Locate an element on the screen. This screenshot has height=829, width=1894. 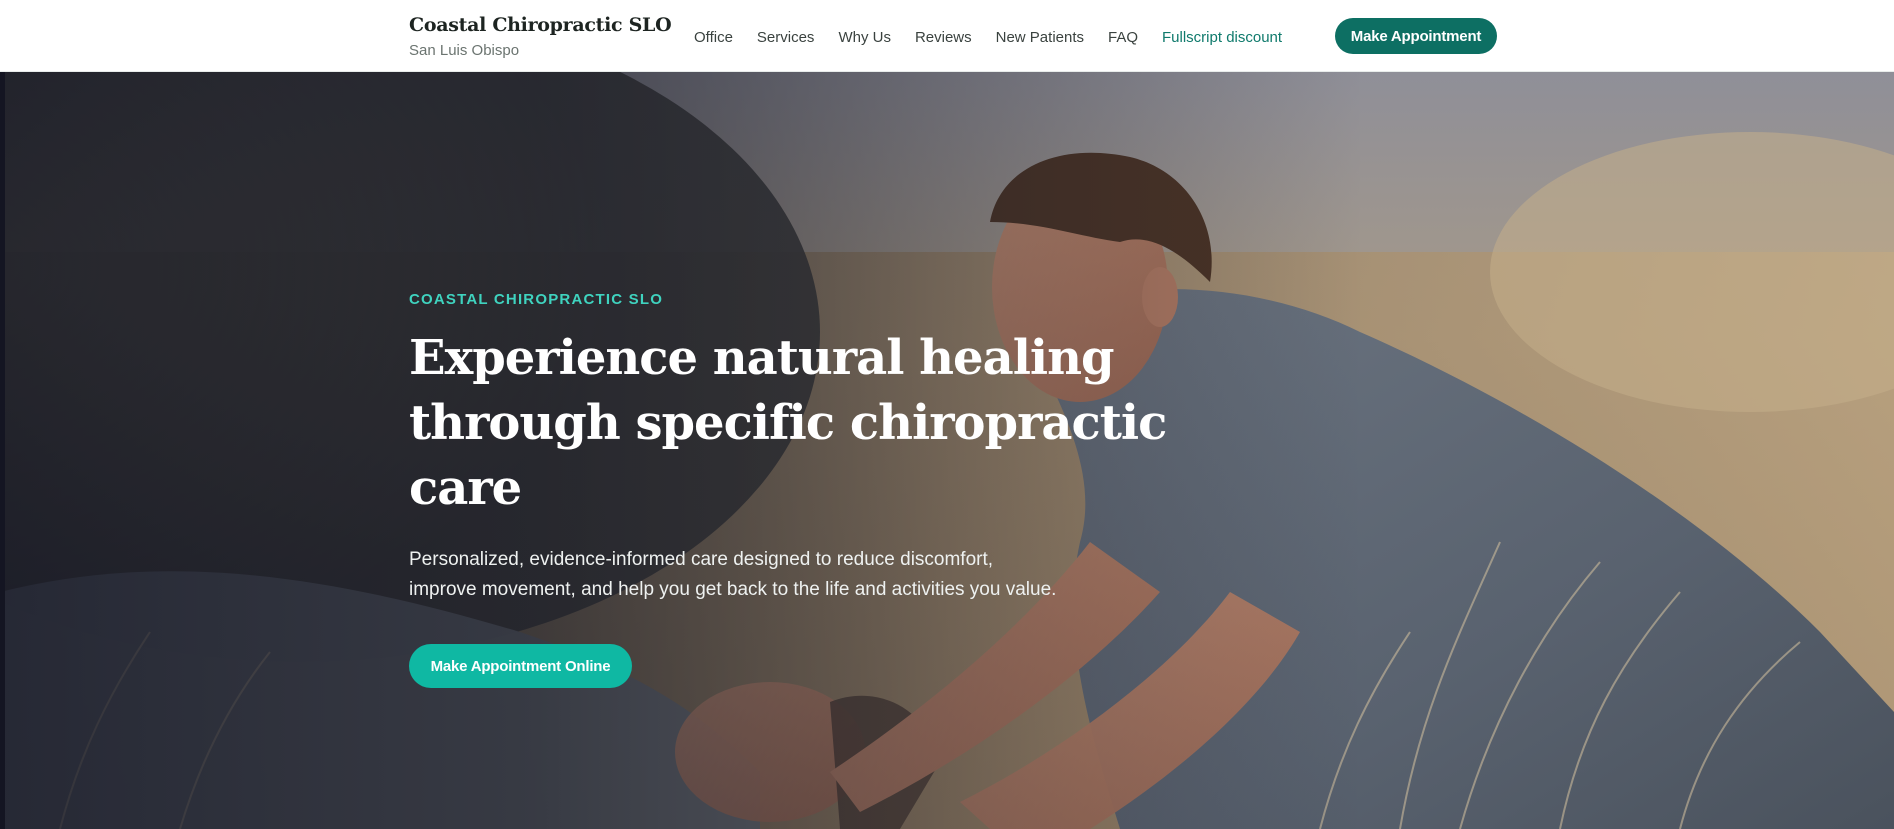
make-appointment-button: Make Appointment is located at coordinates (1416, 36).